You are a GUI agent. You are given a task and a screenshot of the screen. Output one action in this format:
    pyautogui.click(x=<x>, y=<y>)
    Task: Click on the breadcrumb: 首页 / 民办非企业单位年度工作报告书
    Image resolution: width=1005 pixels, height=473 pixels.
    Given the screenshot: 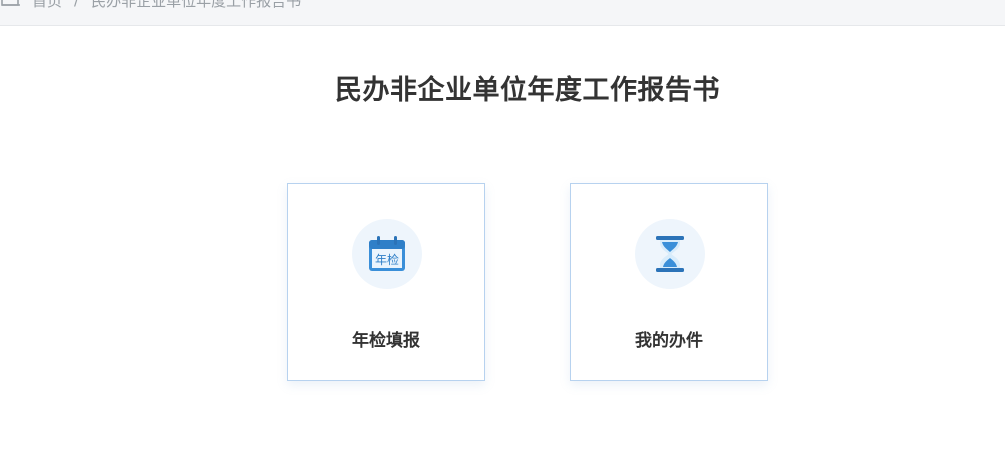 What is the action you would take?
    pyautogui.click(x=151, y=5)
    